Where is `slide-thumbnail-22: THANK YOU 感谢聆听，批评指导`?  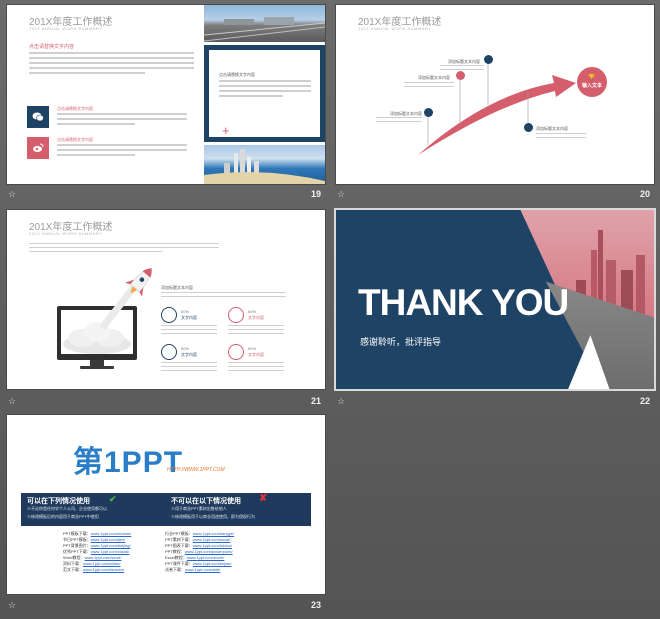
slide-thumbnail-22: THANK YOU 感谢聆听，批评指导 is located at coordinates (495, 299).